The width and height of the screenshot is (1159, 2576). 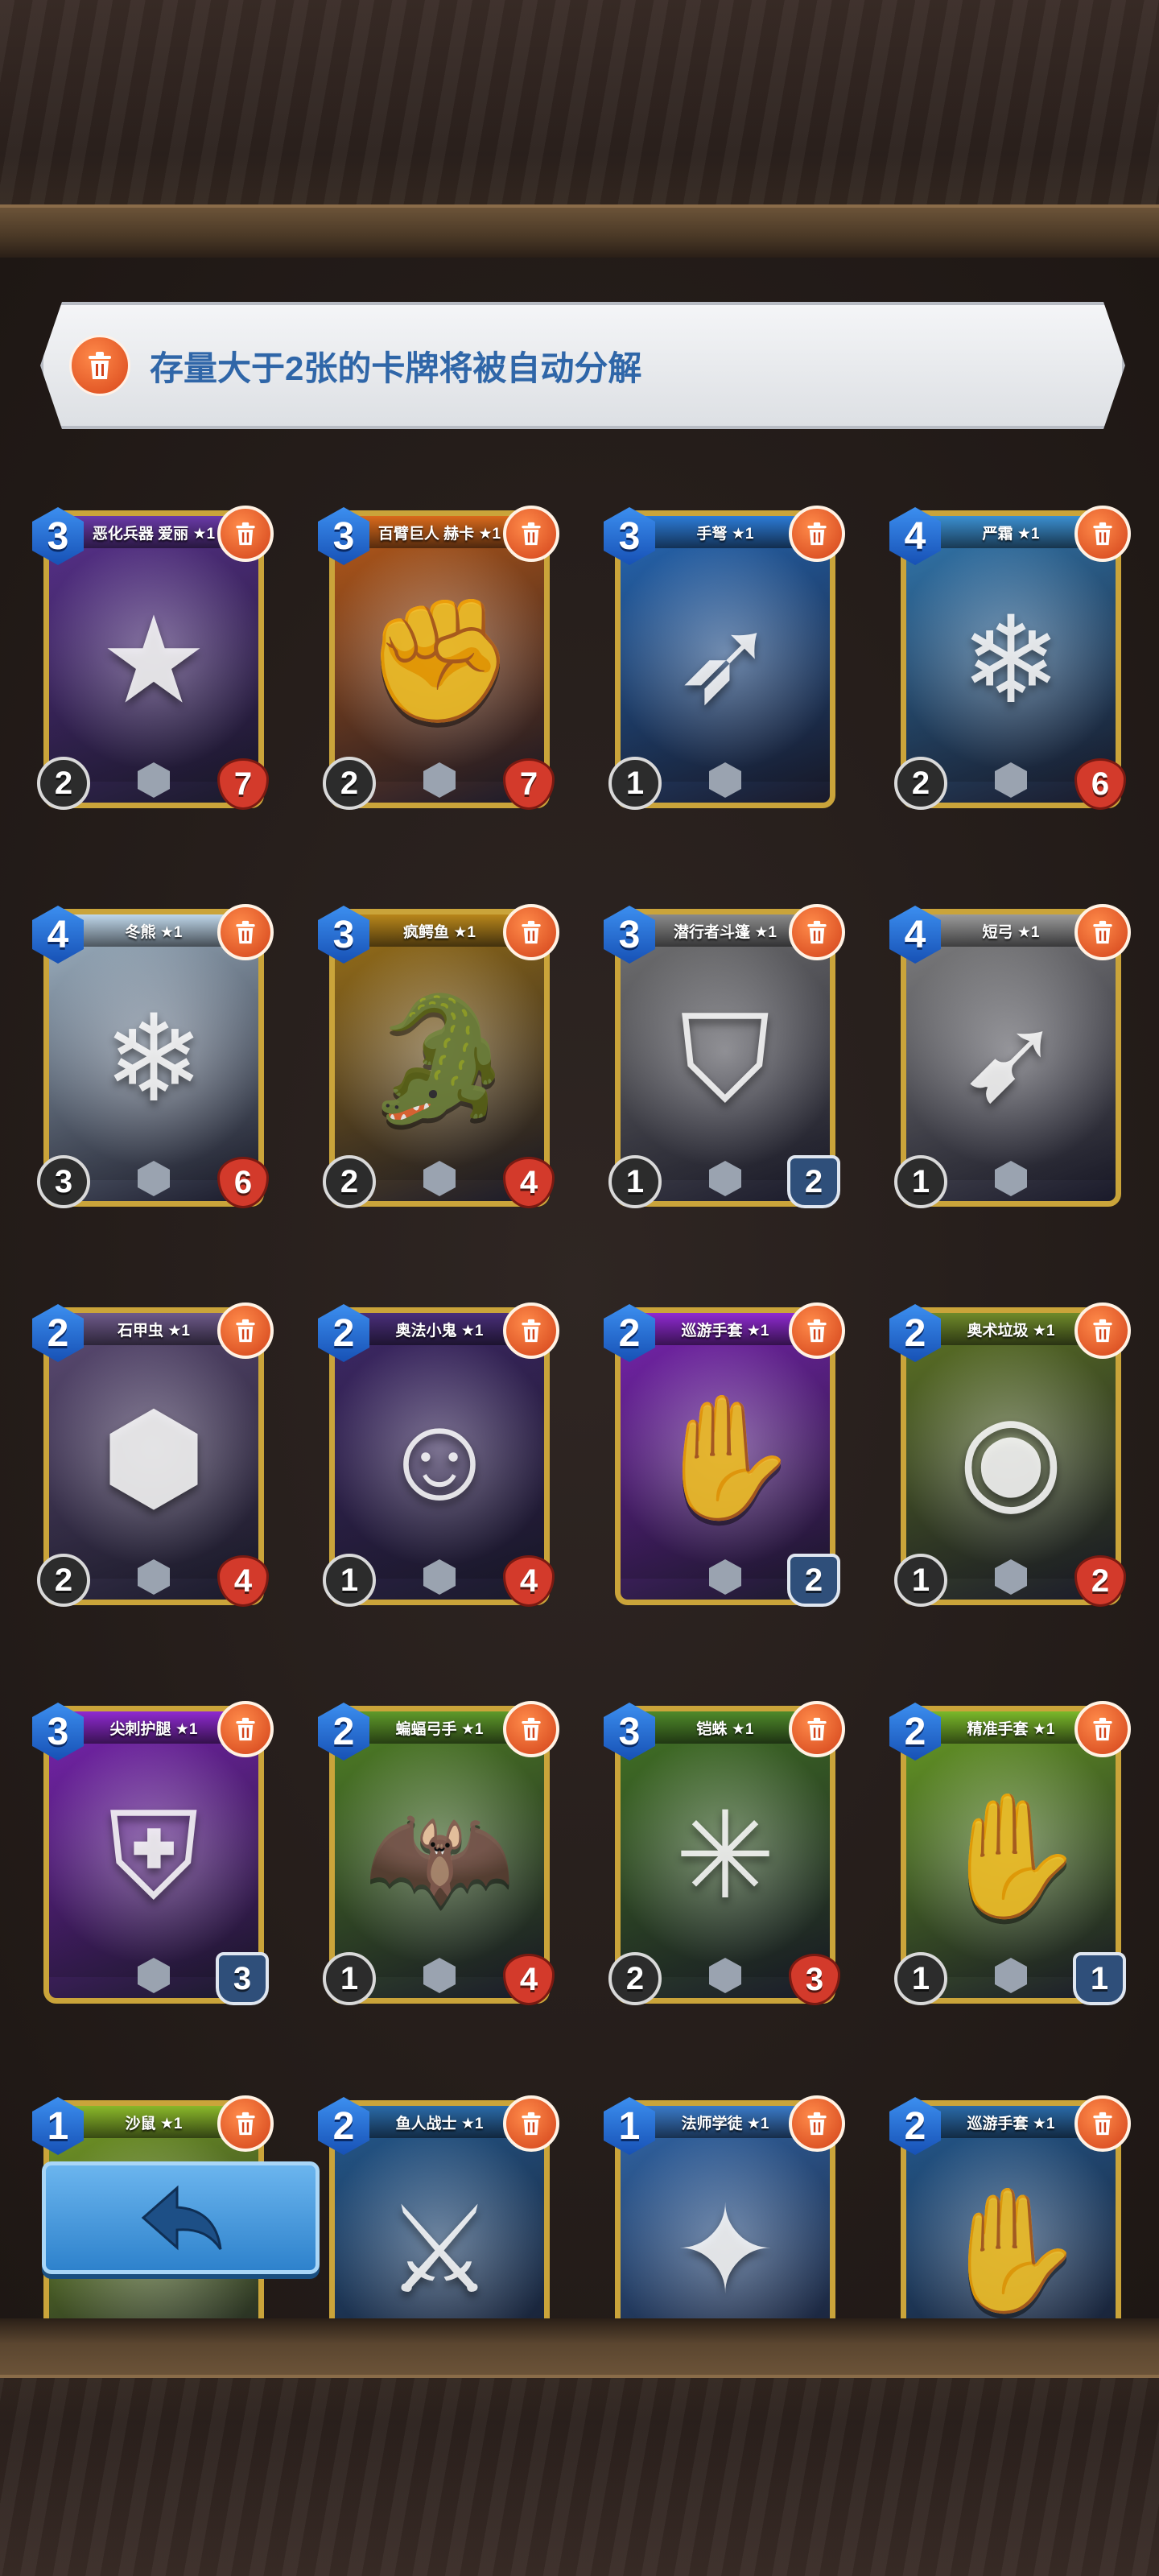 I want to click on card: ⛉ 潜行者斗篷 ★1 3 1 2, so click(x=724, y=1059).